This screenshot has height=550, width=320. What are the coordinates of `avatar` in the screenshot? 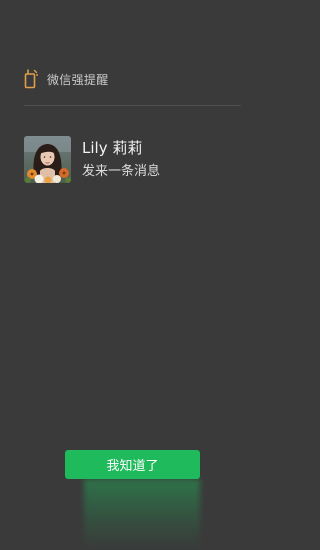 It's located at (47, 159).